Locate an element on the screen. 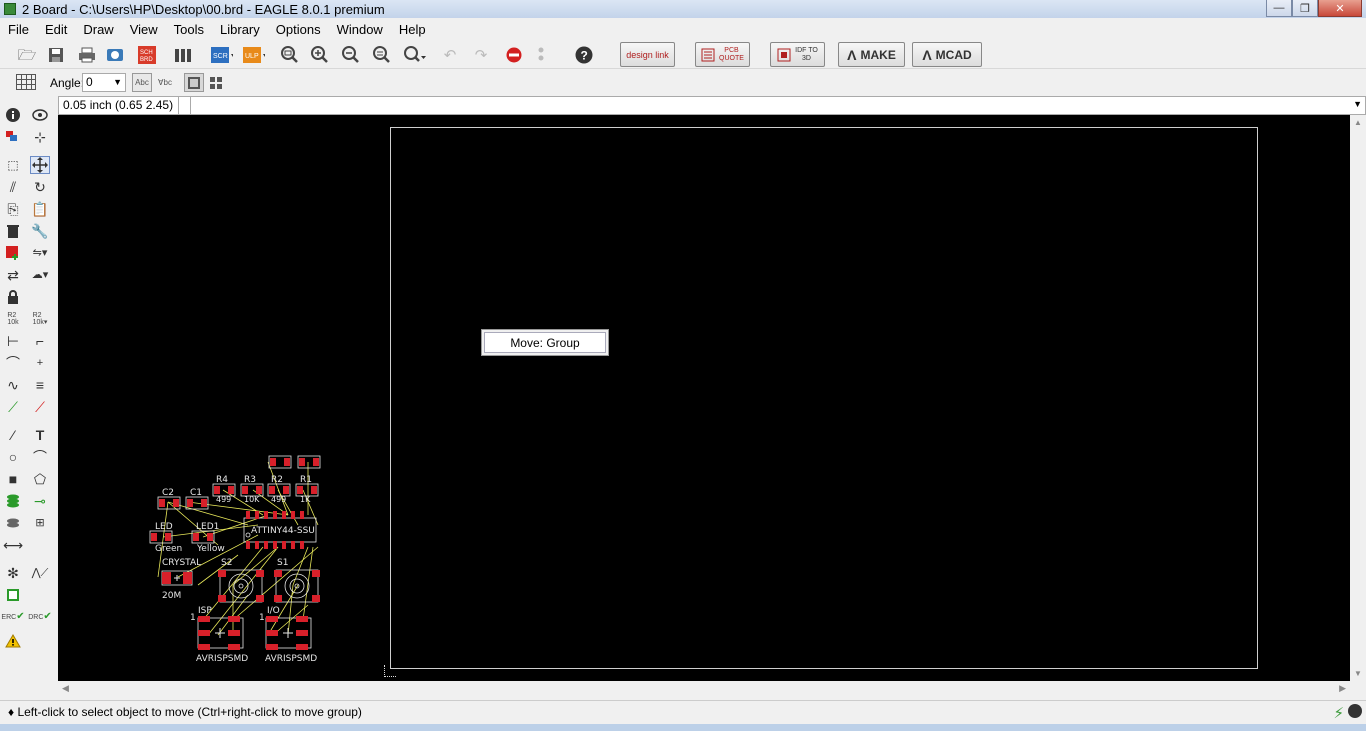 The height and width of the screenshot is (731, 1366). svg-text: ULP is located at coordinates (252, 56).